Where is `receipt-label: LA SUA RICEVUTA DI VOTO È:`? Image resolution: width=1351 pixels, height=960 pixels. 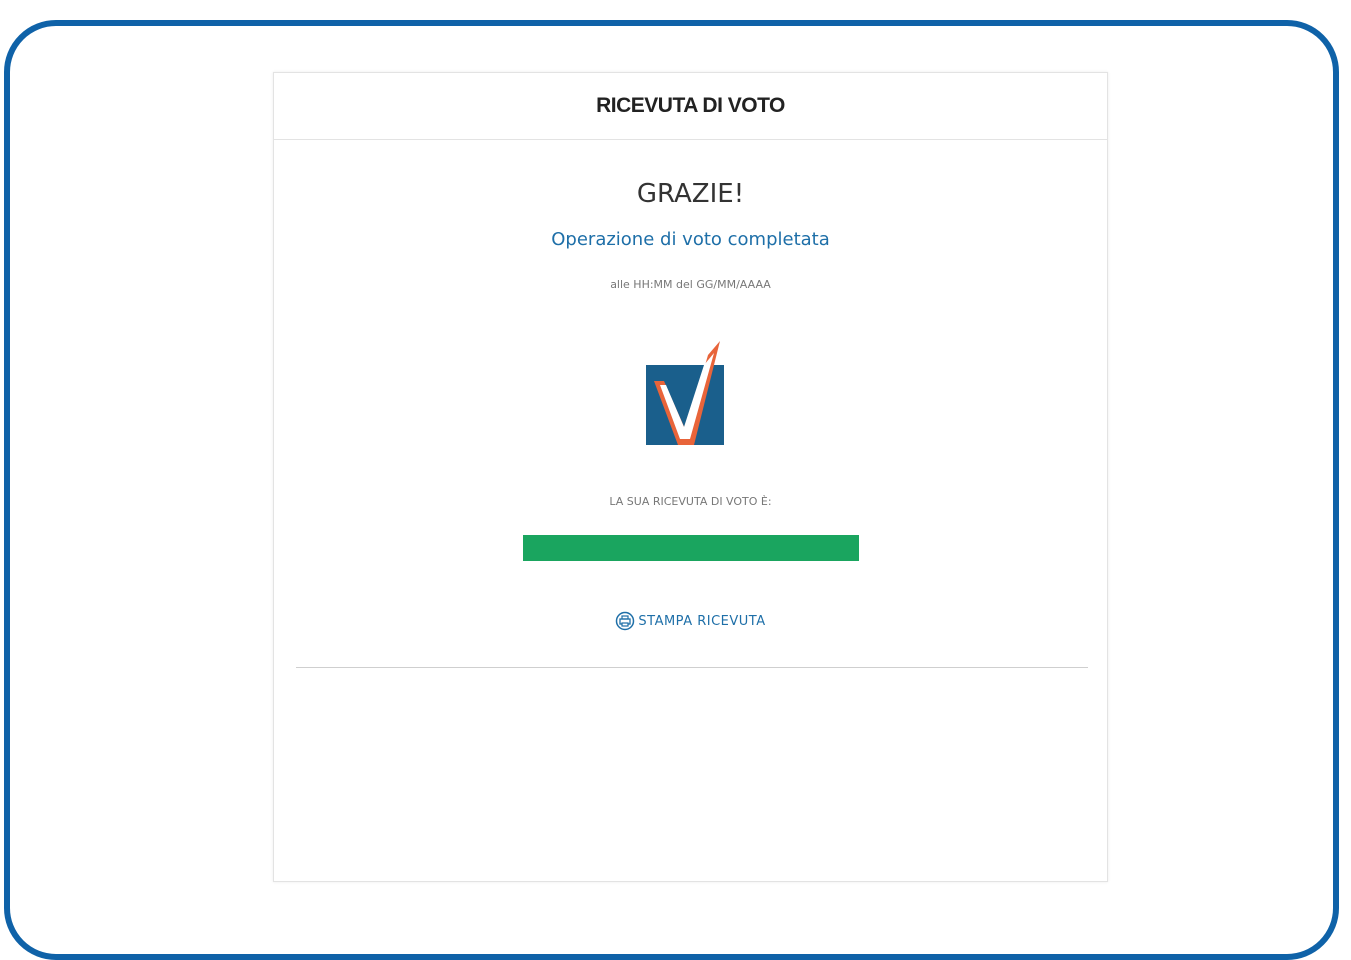
receipt-label: LA SUA RICEVUTA DI VOTO È: is located at coordinates (690, 501).